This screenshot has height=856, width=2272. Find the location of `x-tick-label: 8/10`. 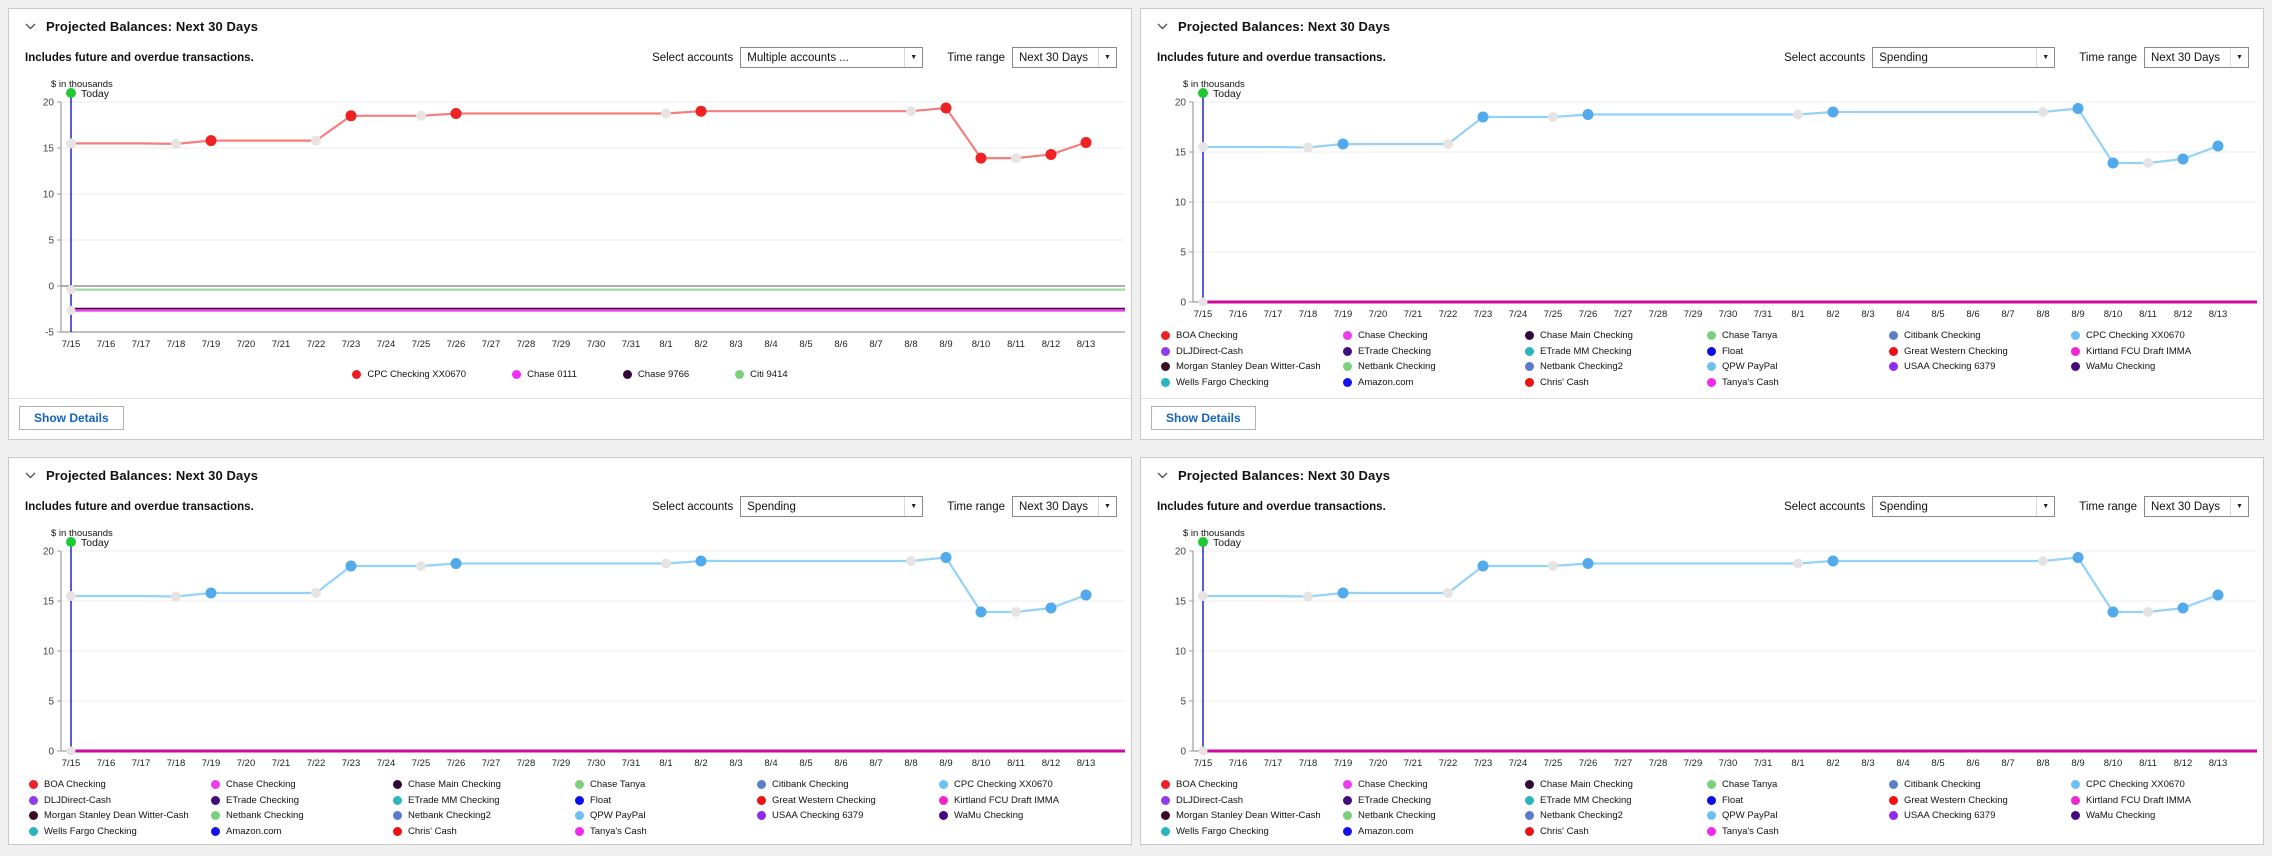

x-tick-label: 8/10 is located at coordinates (2113, 314).